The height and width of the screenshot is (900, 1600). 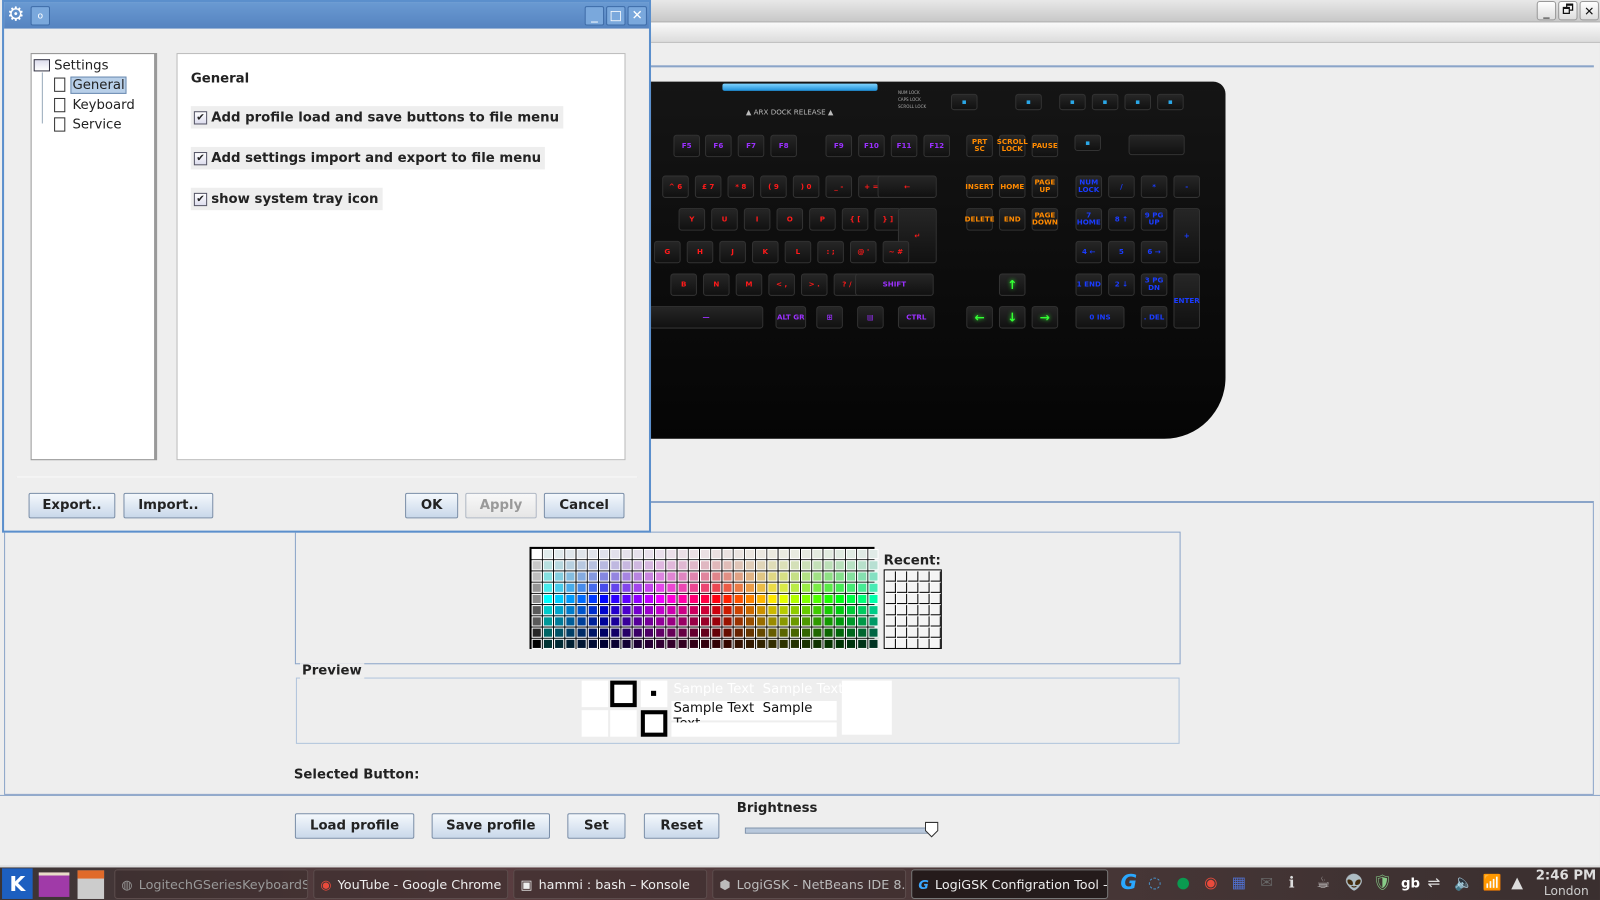 What do you see at coordinates (724, 219) in the screenshot?
I see `key: U` at bounding box center [724, 219].